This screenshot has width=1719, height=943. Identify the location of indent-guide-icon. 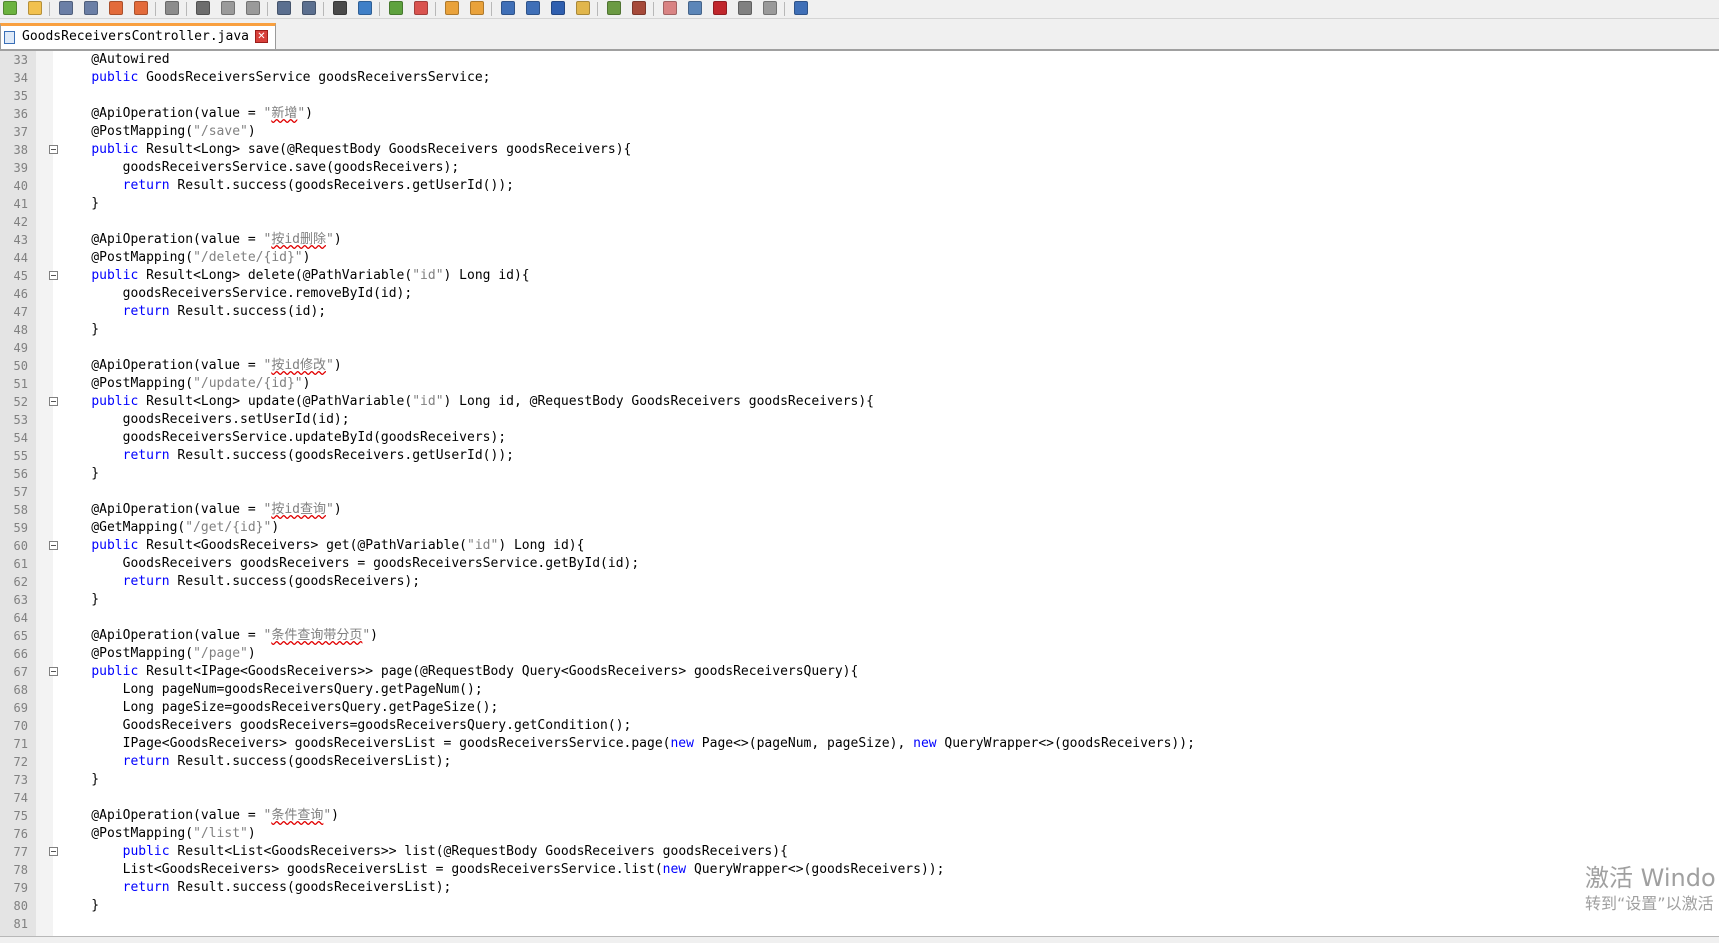
(558, 8).